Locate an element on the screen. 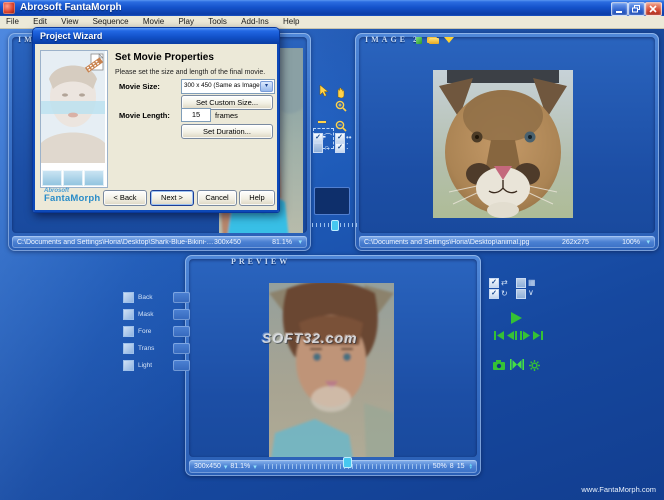 The width and height of the screenshot is (664, 500). first-frame-button is located at coordinates (499, 335).